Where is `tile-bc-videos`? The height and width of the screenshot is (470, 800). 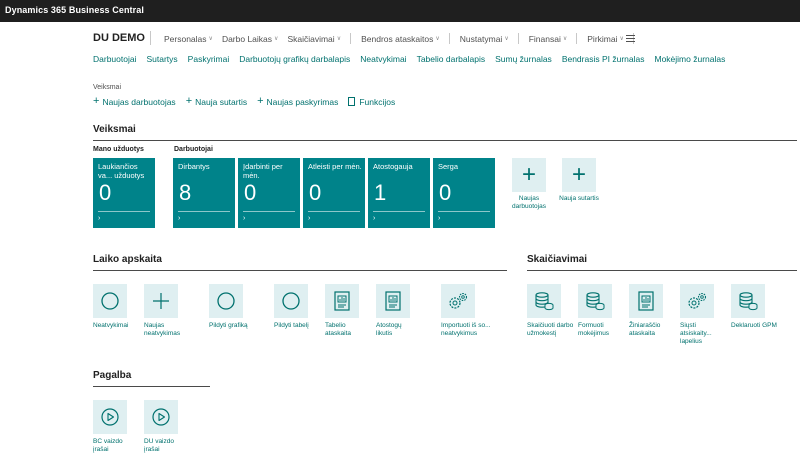
tile-bc-videos is located at coordinates (110, 417).